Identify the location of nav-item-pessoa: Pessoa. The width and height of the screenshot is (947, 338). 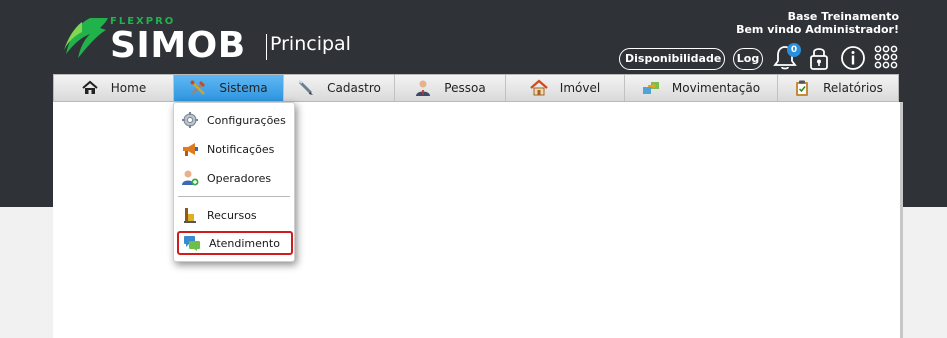
(450, 88).